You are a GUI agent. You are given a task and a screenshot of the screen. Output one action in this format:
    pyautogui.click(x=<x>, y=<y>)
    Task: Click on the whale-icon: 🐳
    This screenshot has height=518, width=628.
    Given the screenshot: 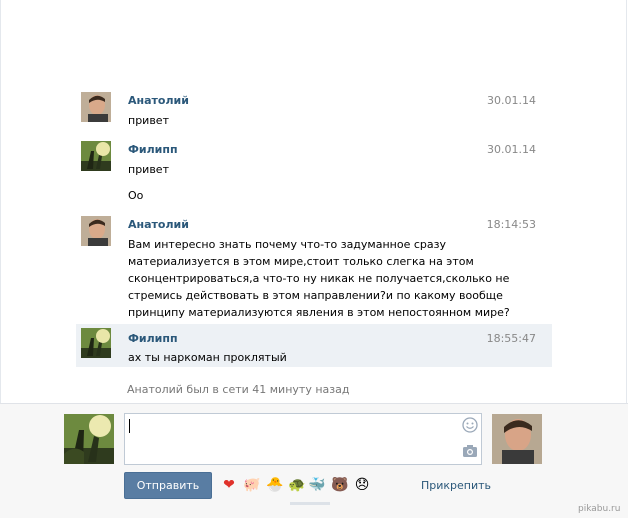 What is the action you would take?
    pyautogui.click(x=317, y=485)
    